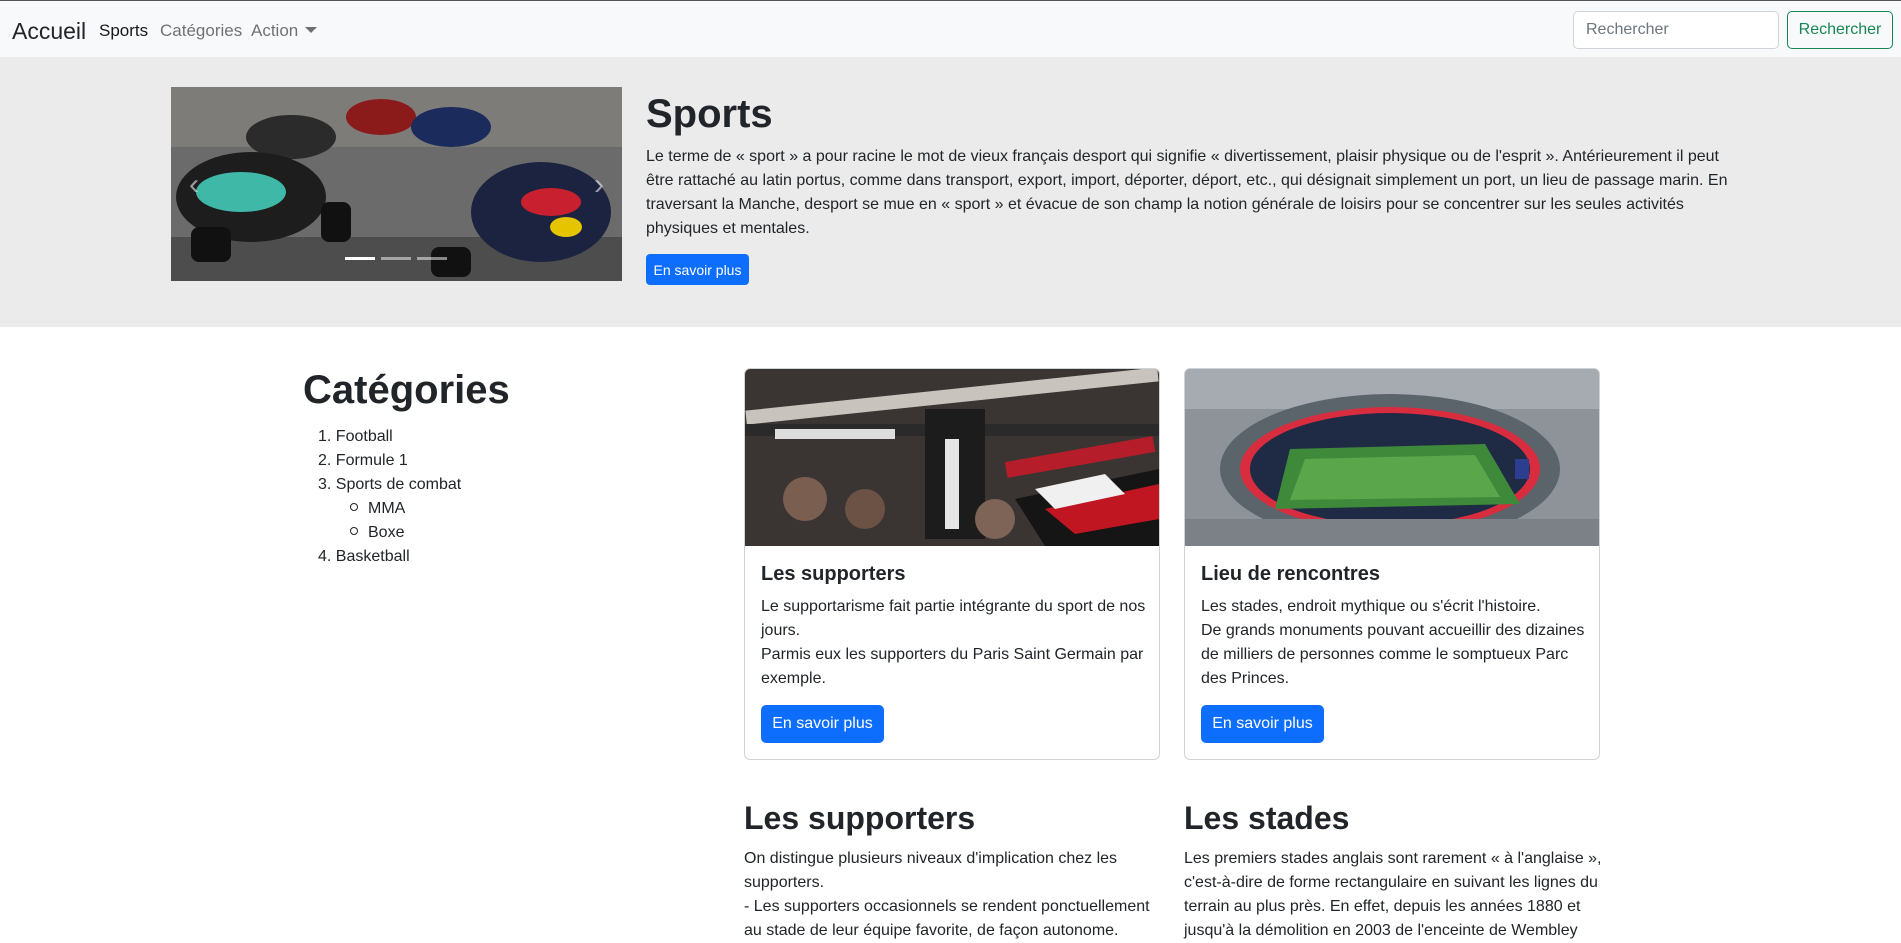 Image resolution: width=1901 pixels, height=943 pixels. Describe the element at coordinates (194, 185) in the screenshot. I see `chevron-left-icon: ‹` at that location.